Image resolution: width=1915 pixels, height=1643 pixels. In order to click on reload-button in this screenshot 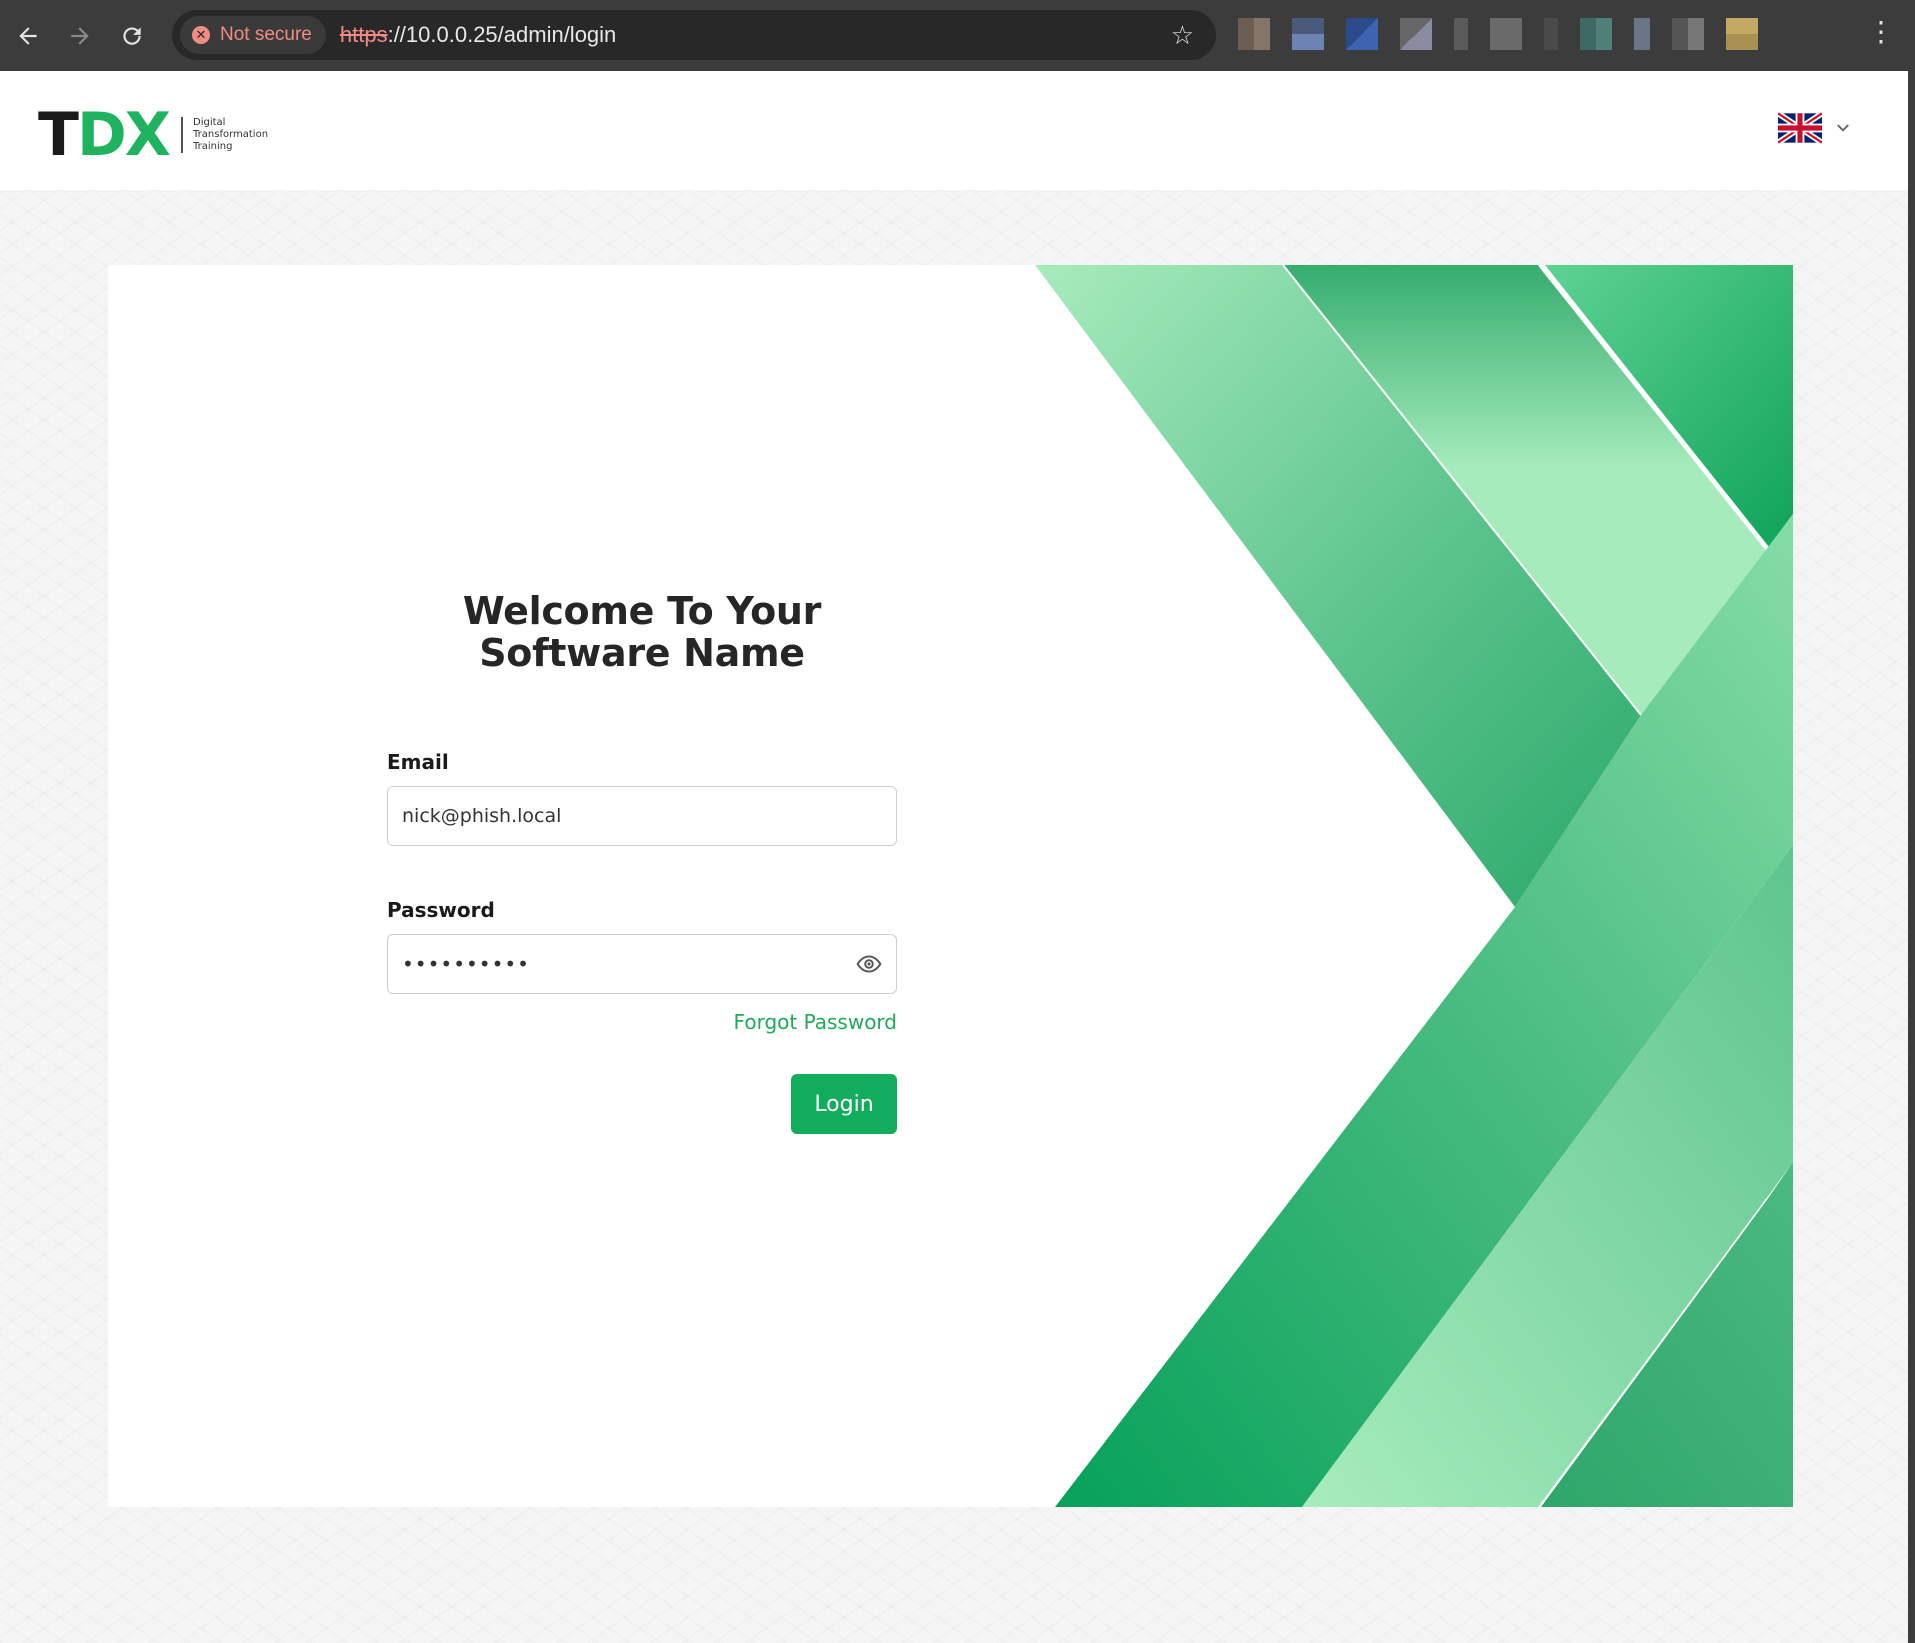, I will do `click(132, 36)`.